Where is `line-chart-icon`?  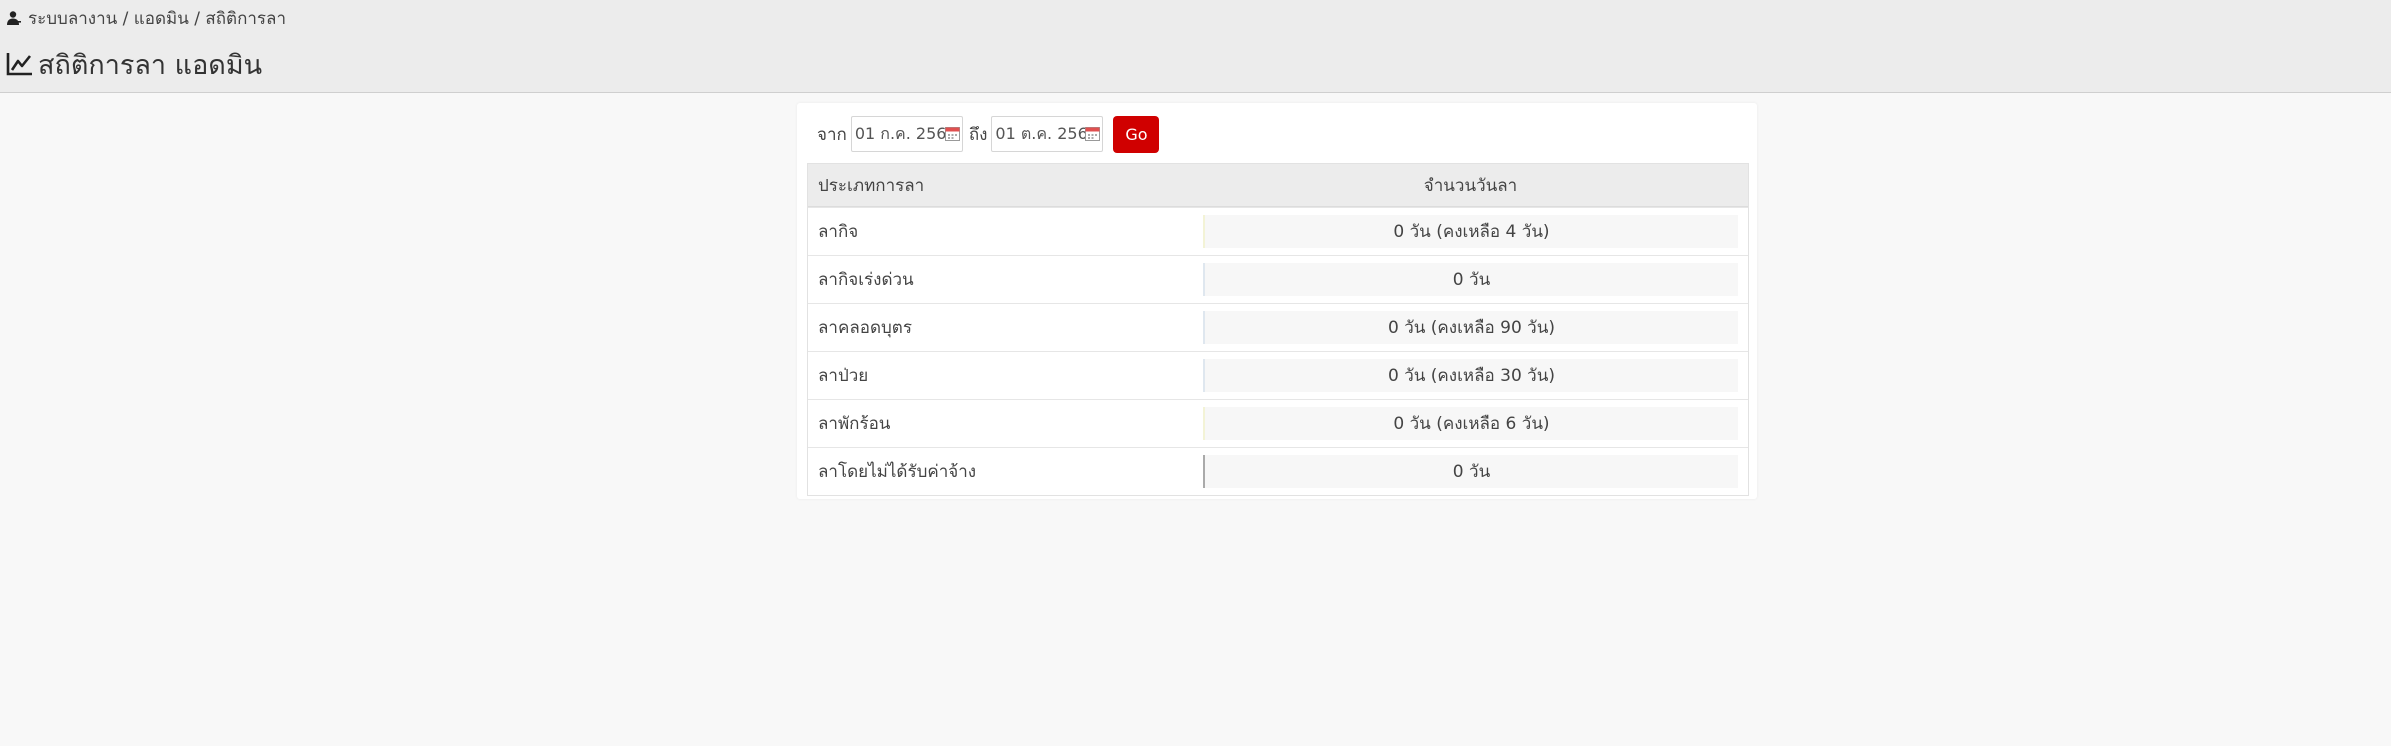 line-chart-icon is located at coordinates (19, 64).